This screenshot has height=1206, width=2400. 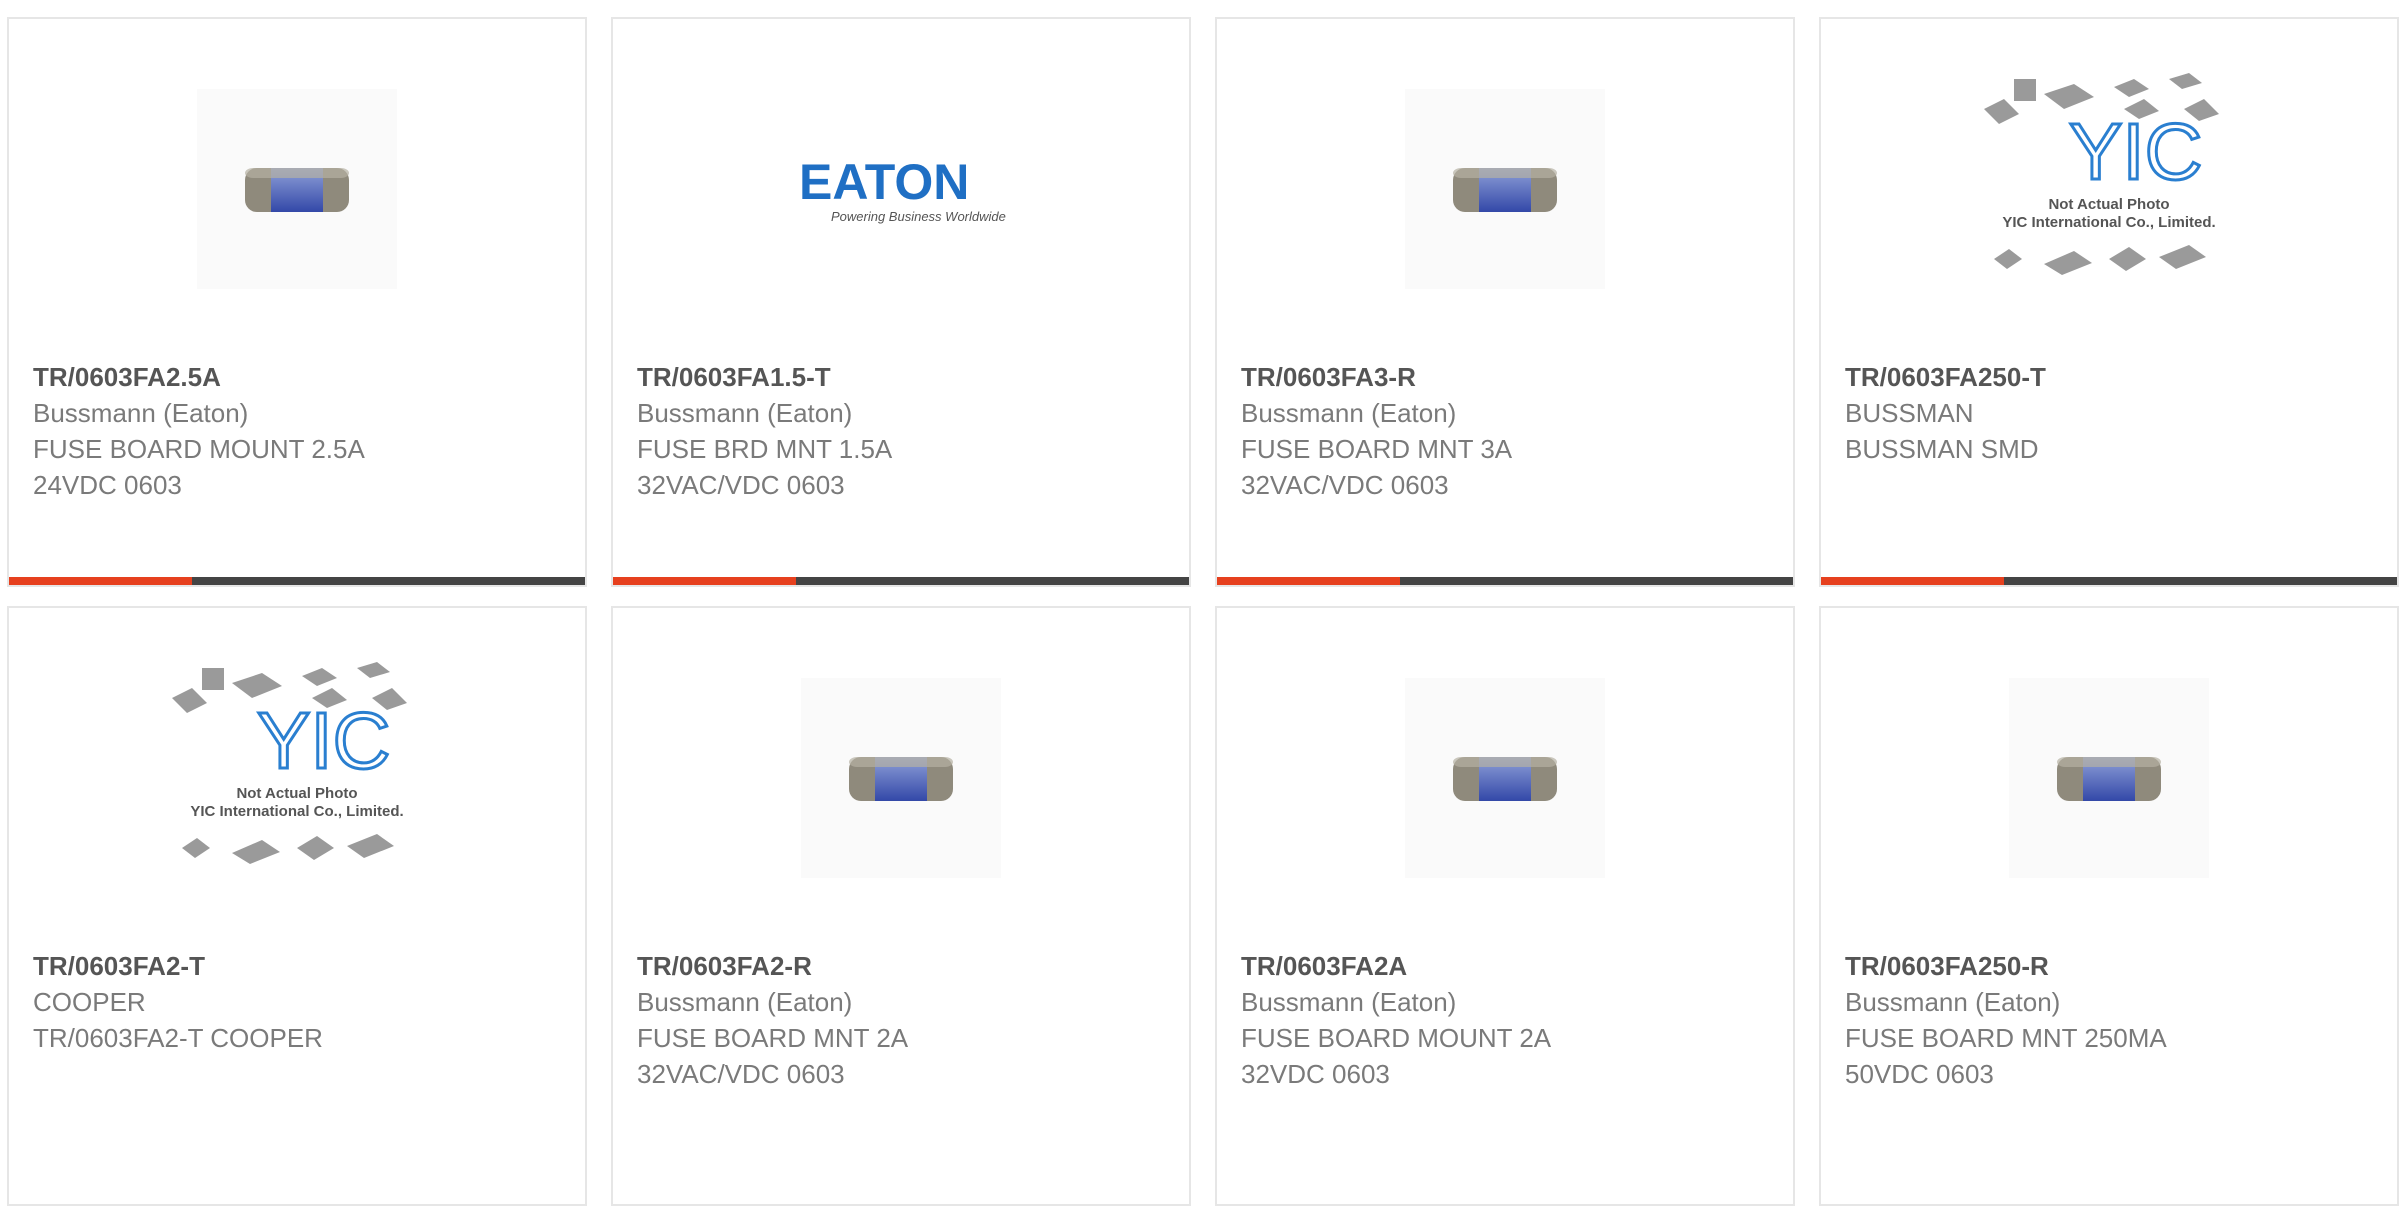 What do you see at coordinates (178, 1038) in the screenshot?
I see `description-line-1: TR/0603FA2-T COOPER` at bounding box center [178, 1038].